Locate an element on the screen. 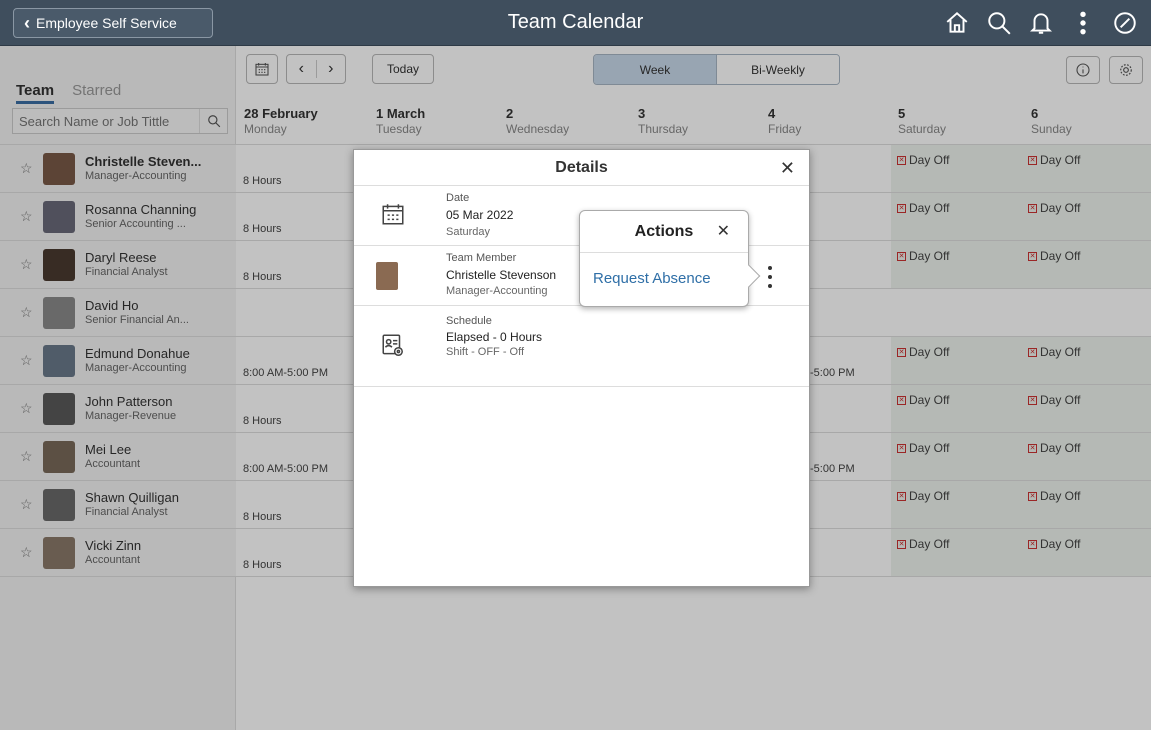 Image resolution: width=1151 pixels, height=730 pixels. modal-title: Details is located at coordinates (581, 167).